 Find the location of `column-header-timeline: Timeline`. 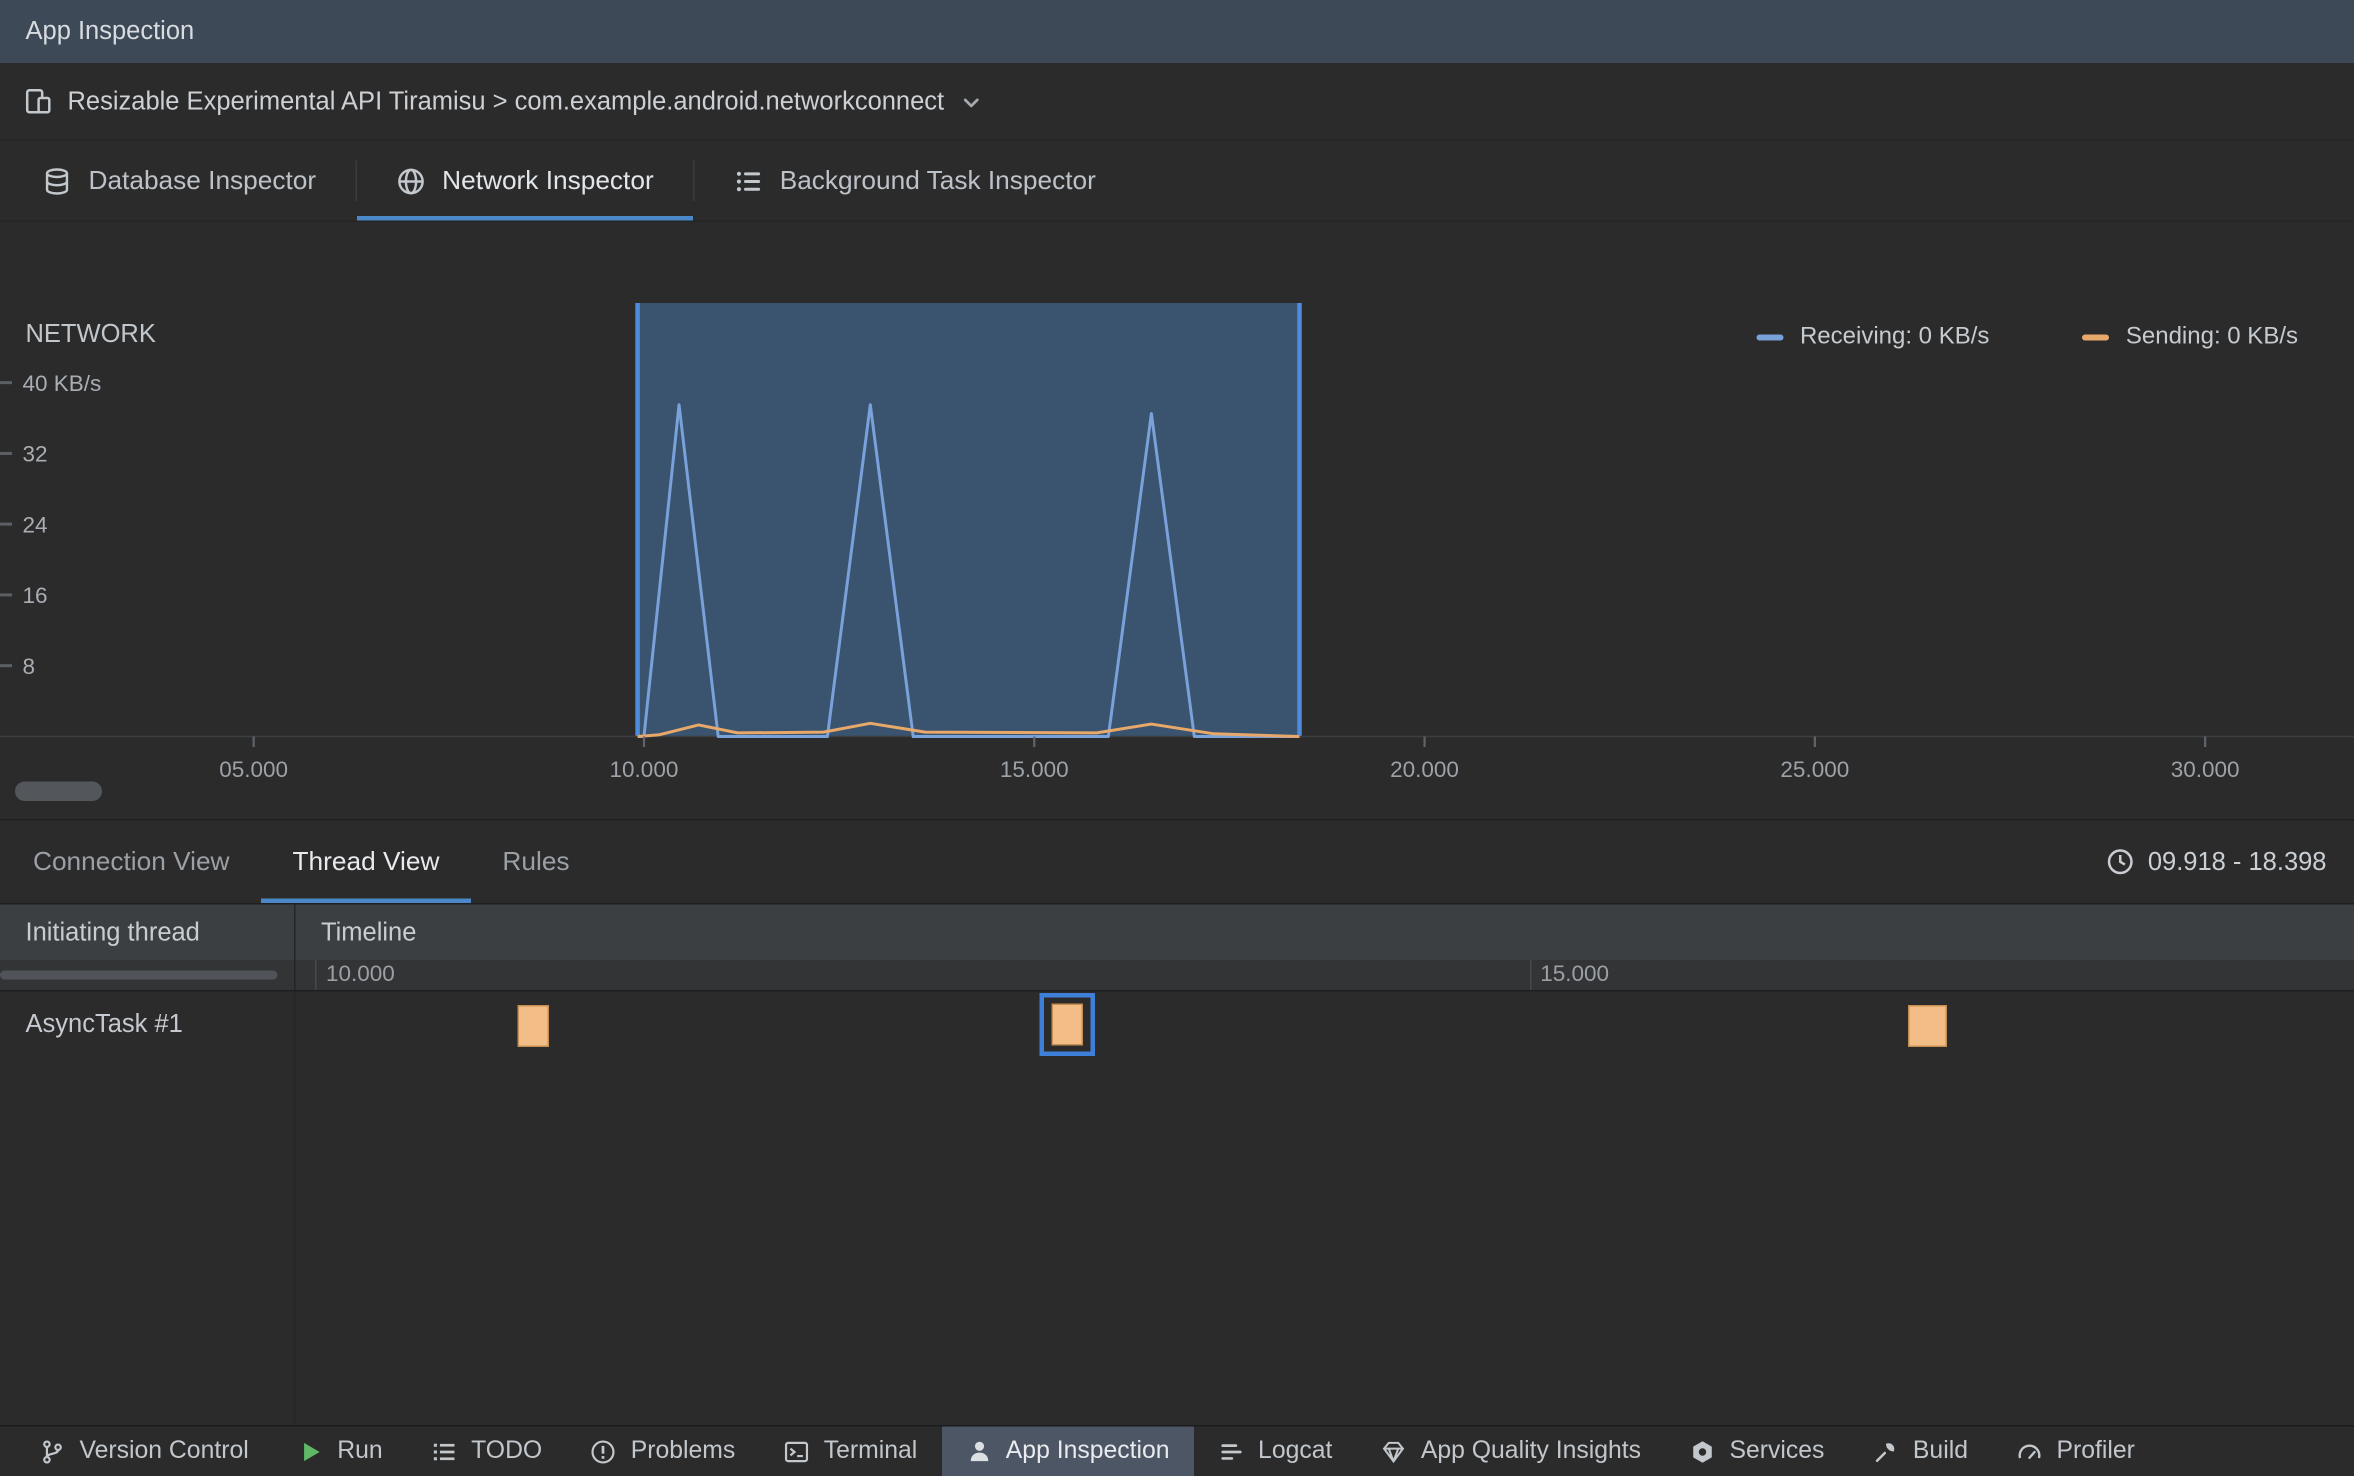

column-header-timeline: Timeline is located at coordinates (369, 931).